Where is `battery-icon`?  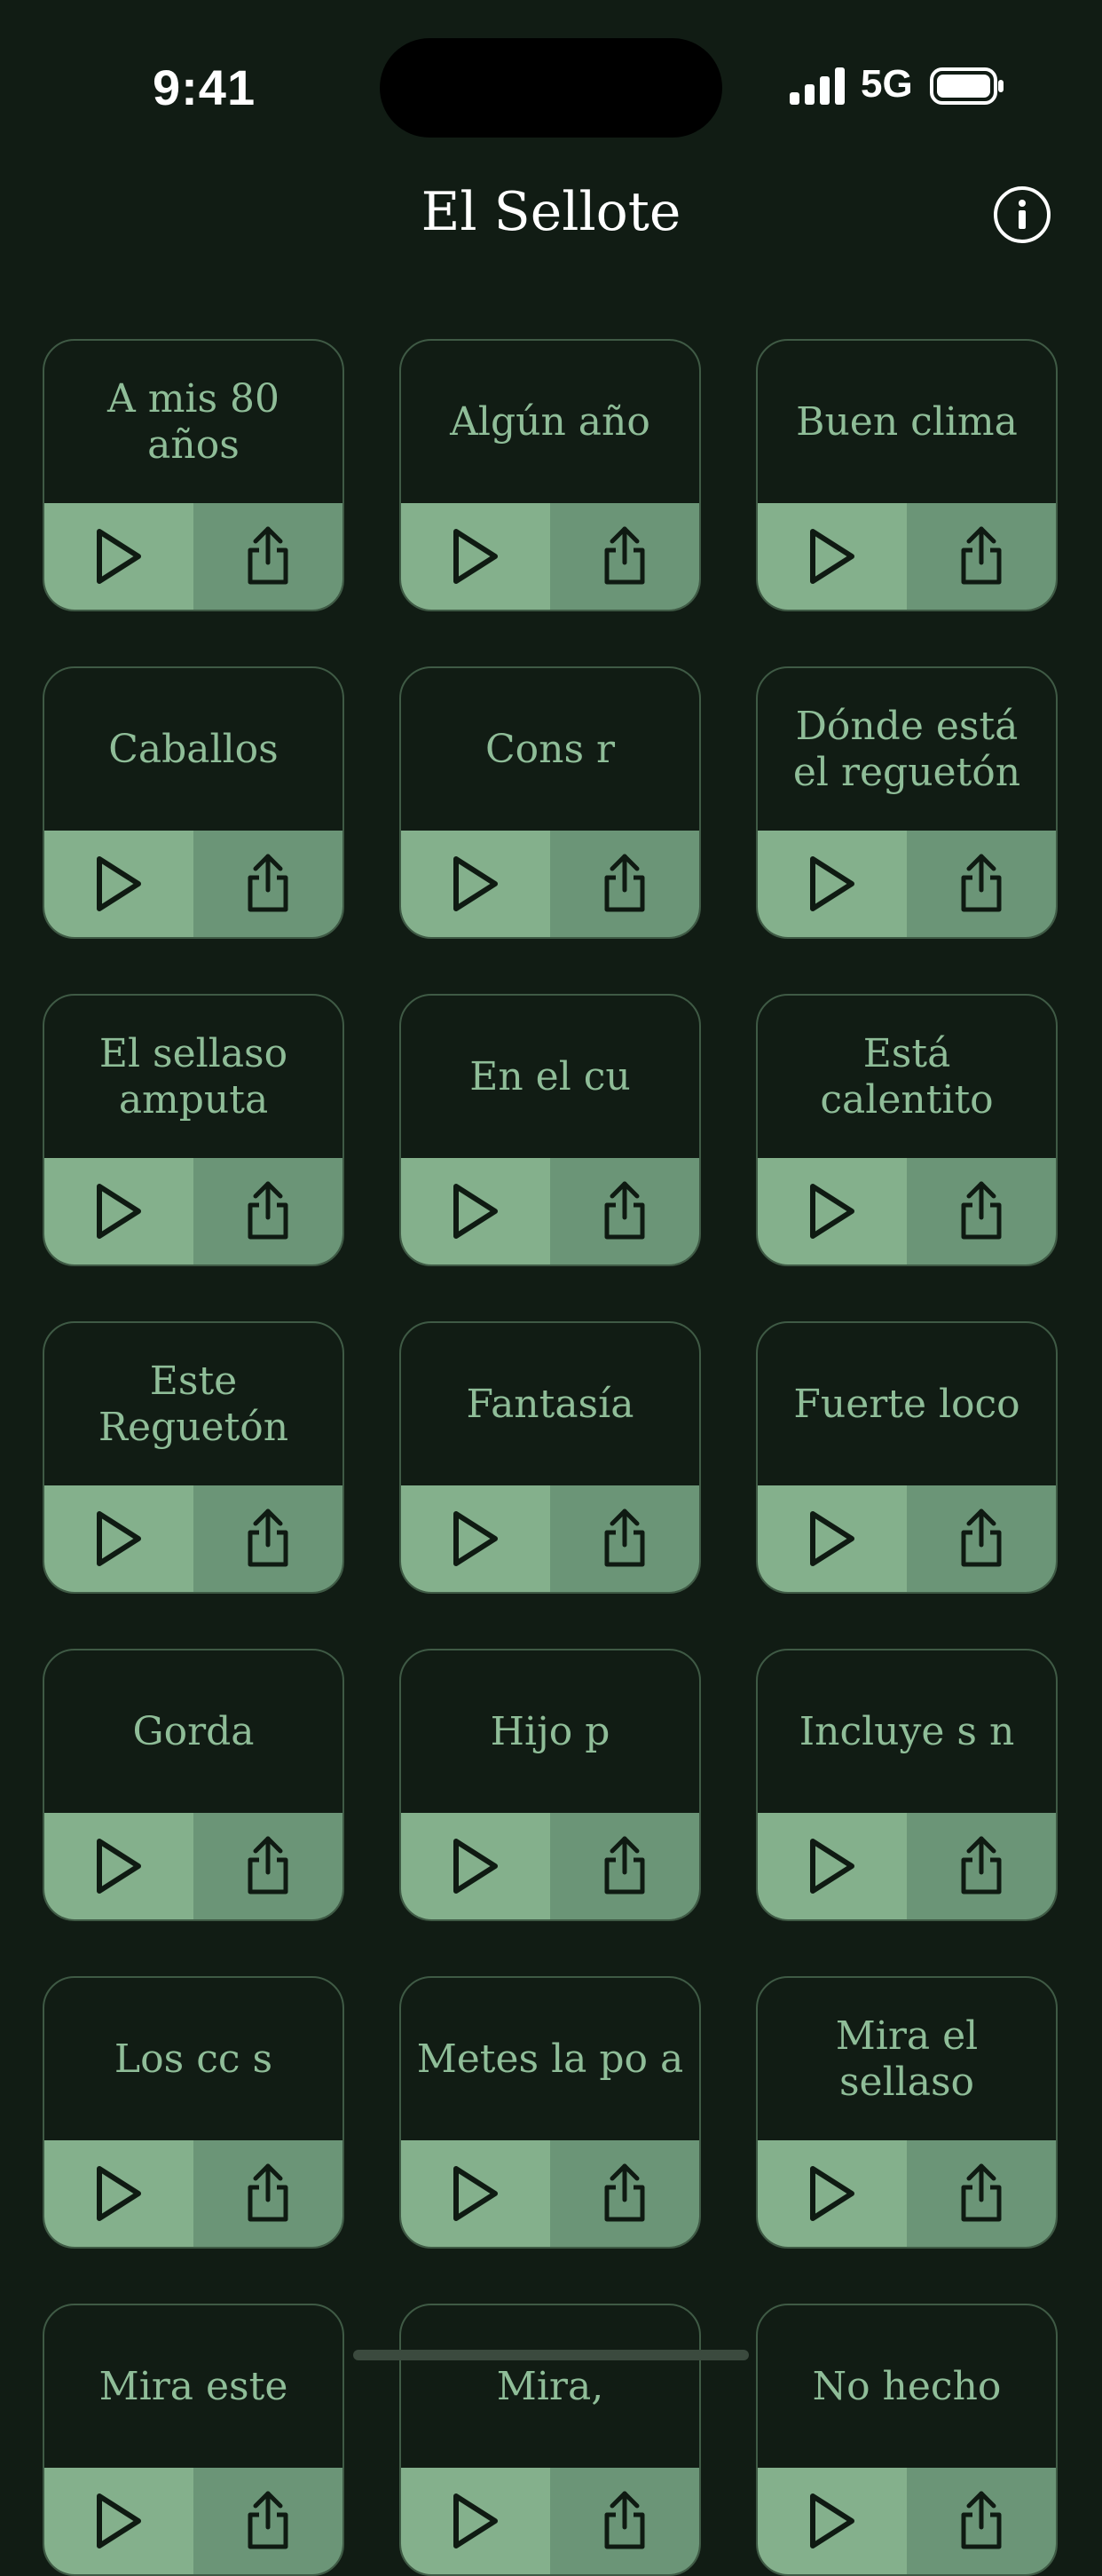 battery-icon is located at coordinates (967, 86).